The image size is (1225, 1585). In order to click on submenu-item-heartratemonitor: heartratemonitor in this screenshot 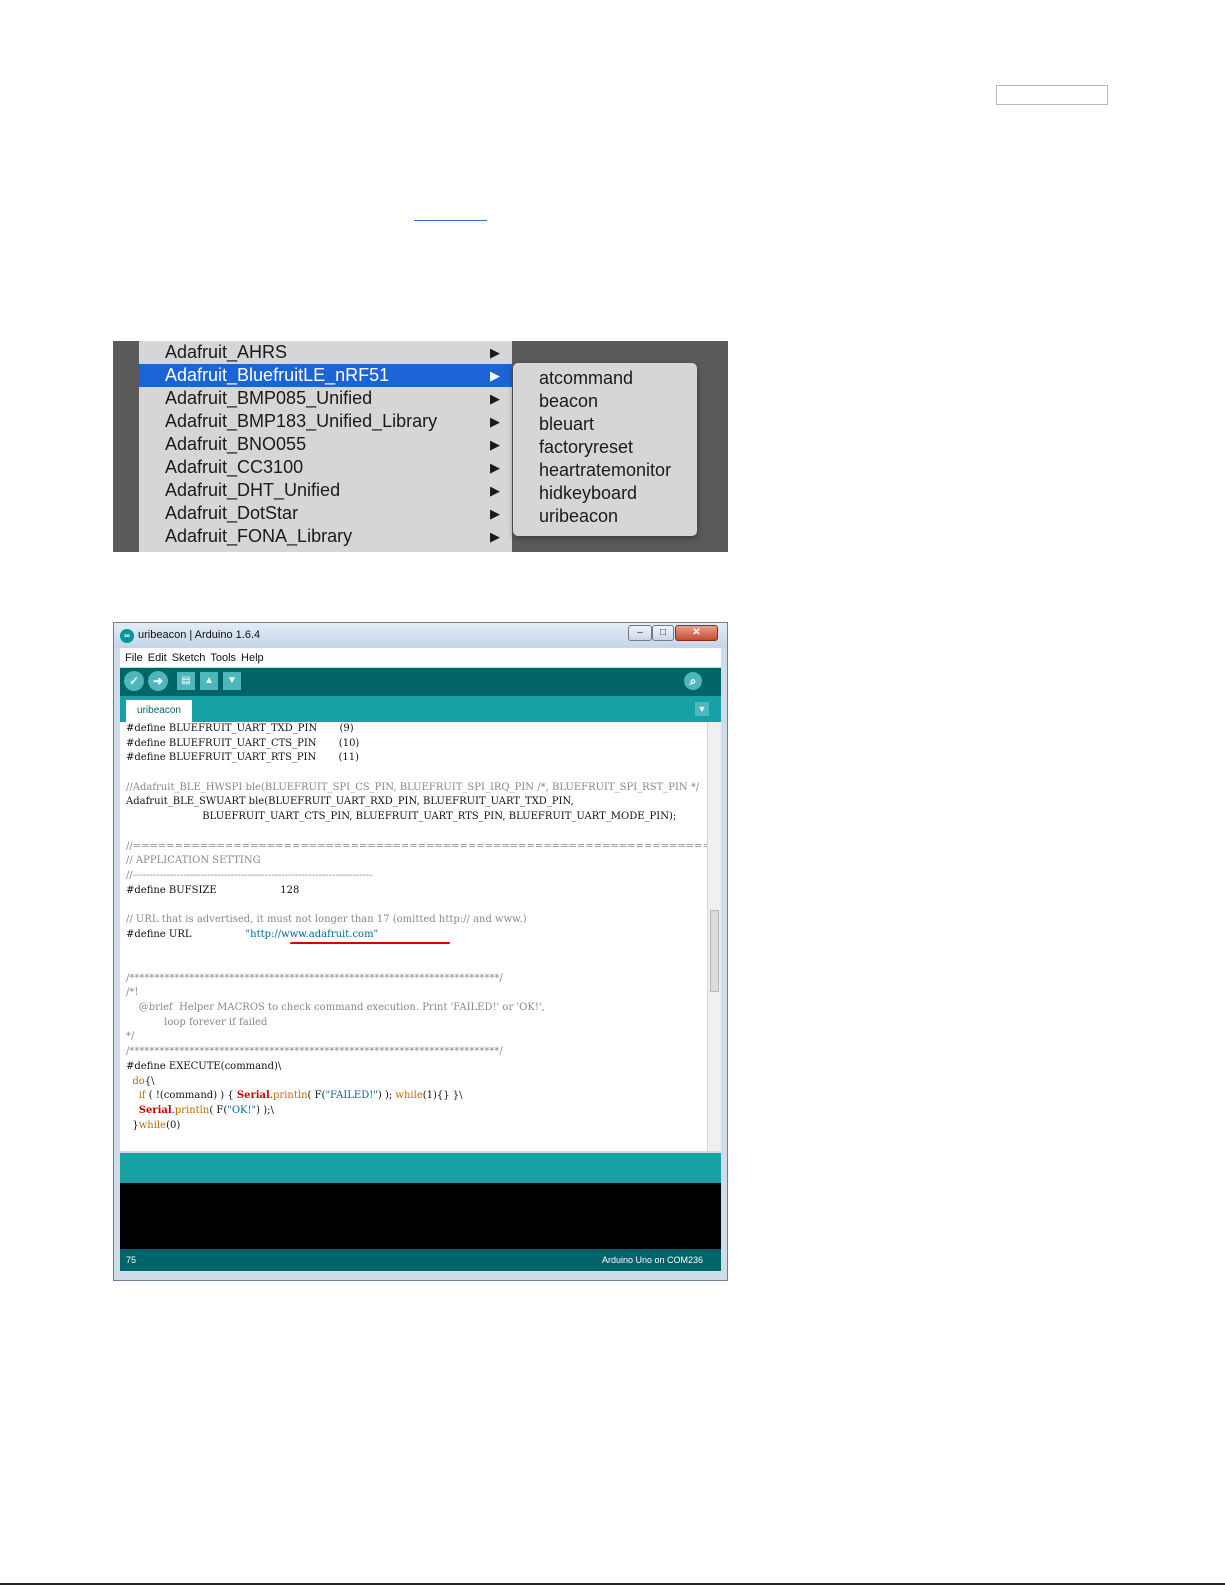, I will do `click(605, 470)`.